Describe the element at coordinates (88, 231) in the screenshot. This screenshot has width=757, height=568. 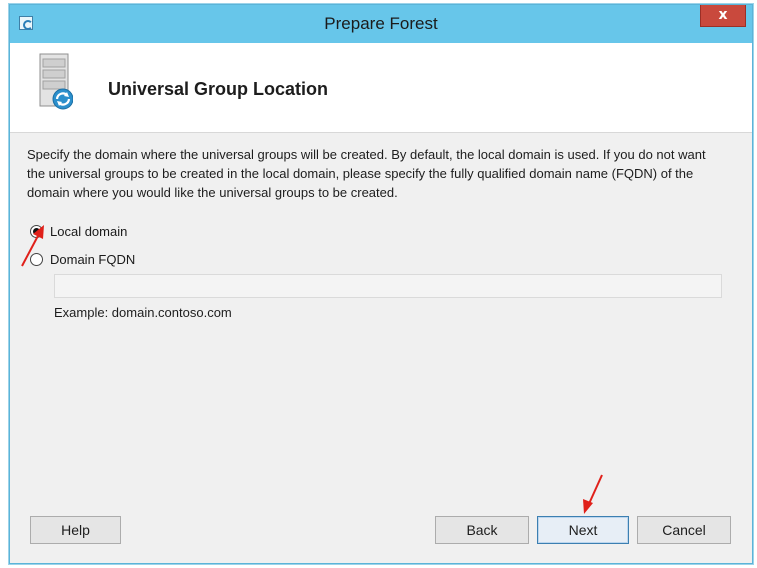
I see `local-domain-label: Local domain` at that location.